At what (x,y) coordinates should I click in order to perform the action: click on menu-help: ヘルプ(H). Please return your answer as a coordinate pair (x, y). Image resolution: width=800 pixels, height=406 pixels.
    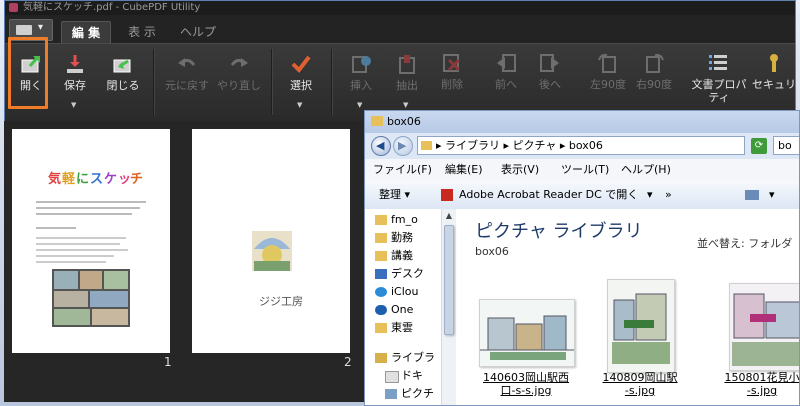
    Looking at the image, I should click on (646, 170).